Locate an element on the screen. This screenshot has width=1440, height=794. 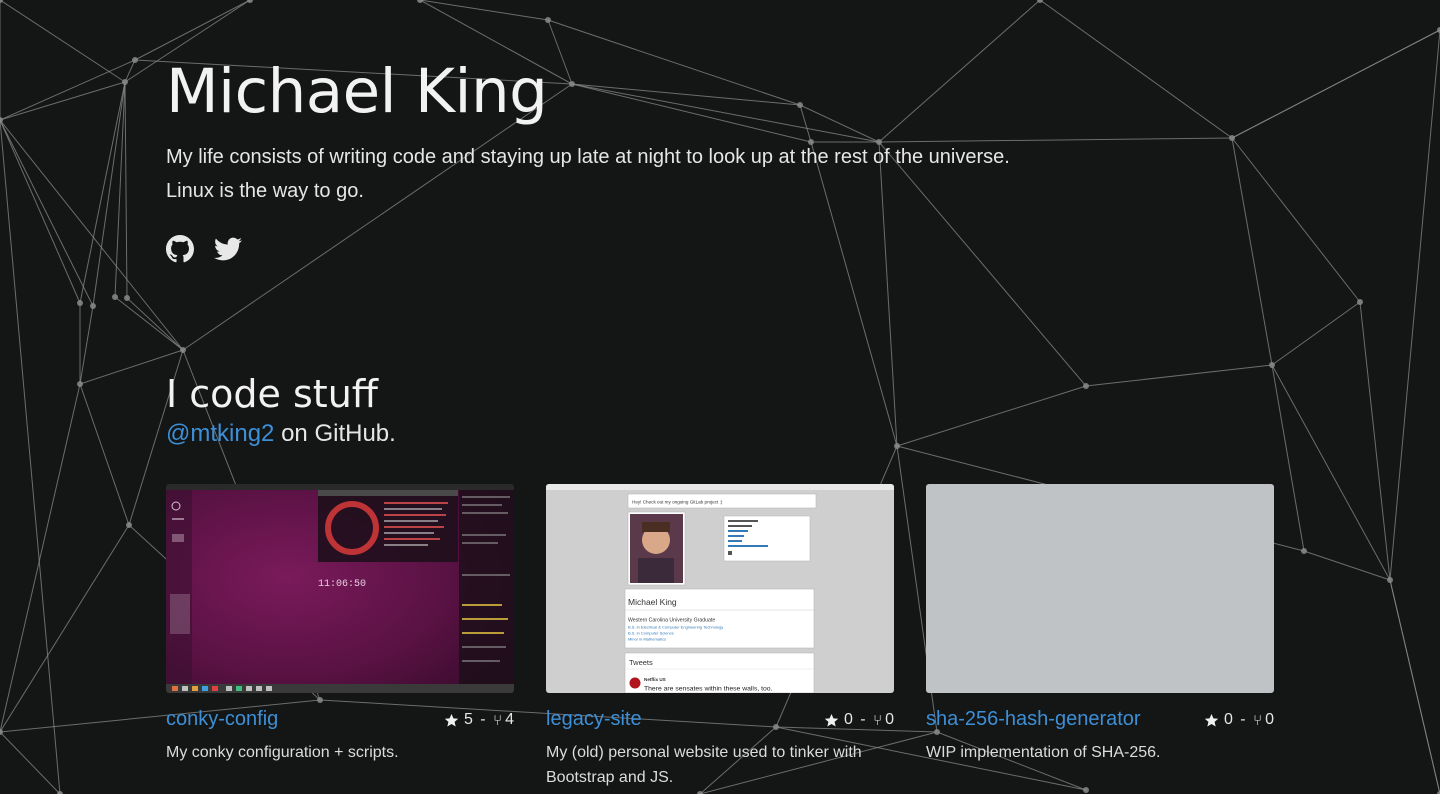
github-link is located at coordinates (180, 249).